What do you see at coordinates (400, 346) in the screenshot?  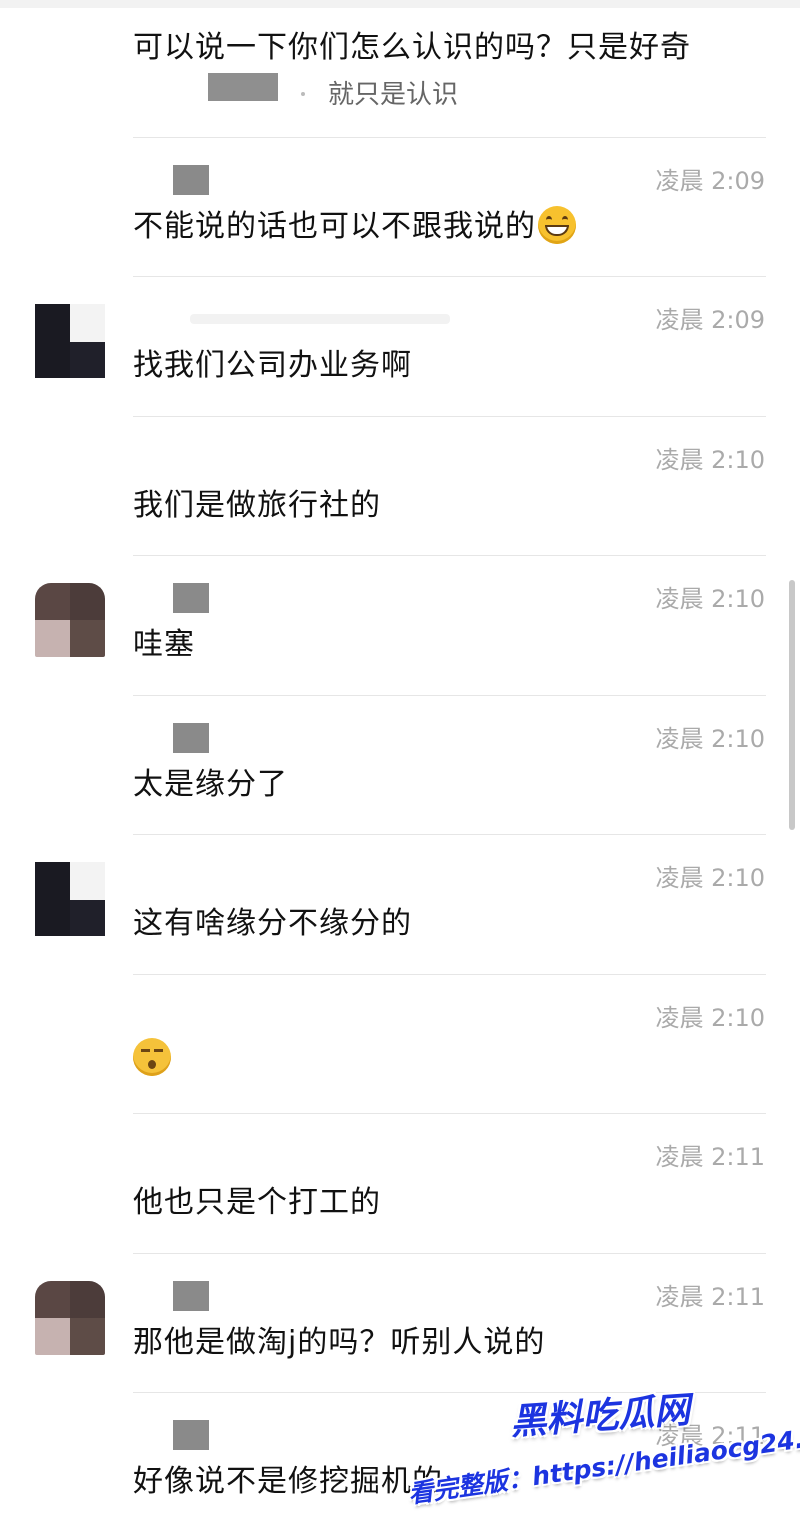 I see `message-item: 凌晨 2:09 找我们公司办业务啊` at bounding box center [400, 346].